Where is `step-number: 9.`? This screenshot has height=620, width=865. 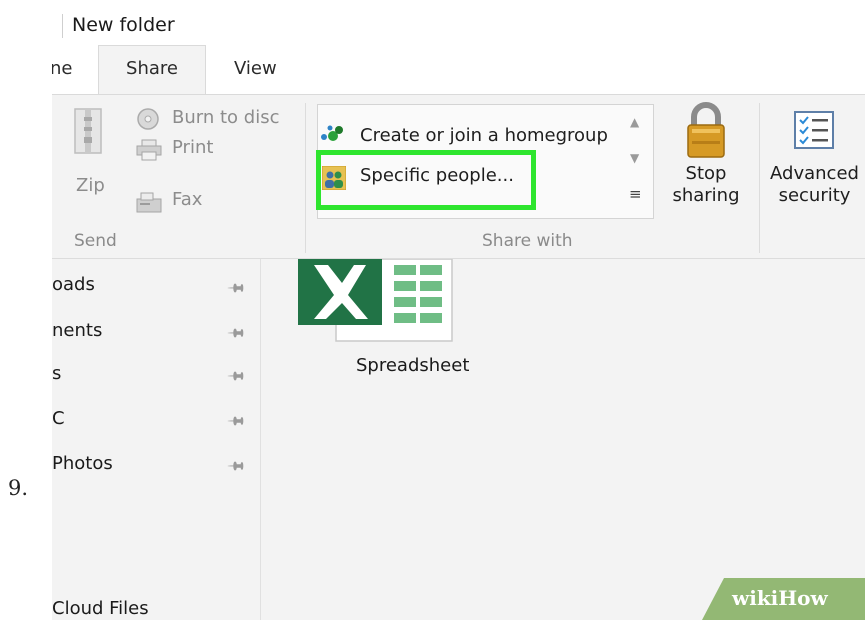 step-number: 9. is located at coordinates (18, 488).